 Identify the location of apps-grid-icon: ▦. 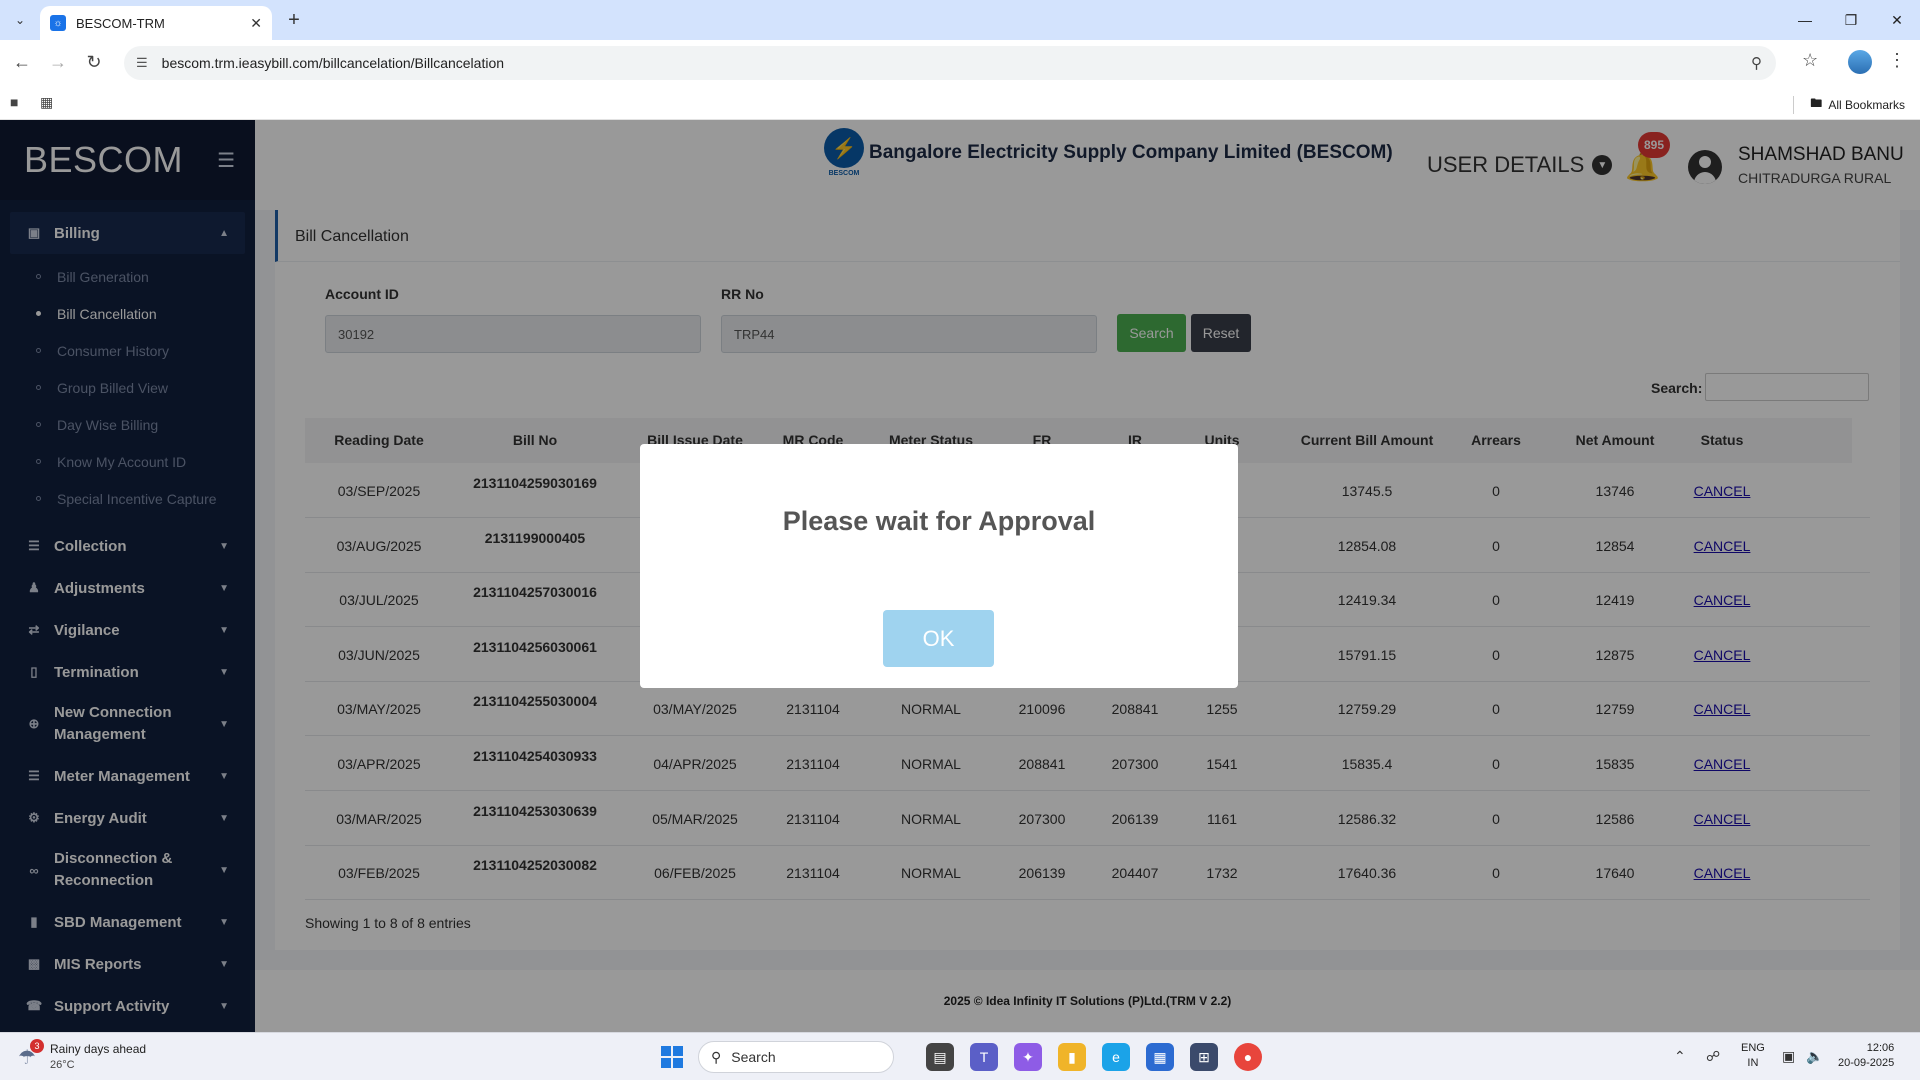
(46, 102).